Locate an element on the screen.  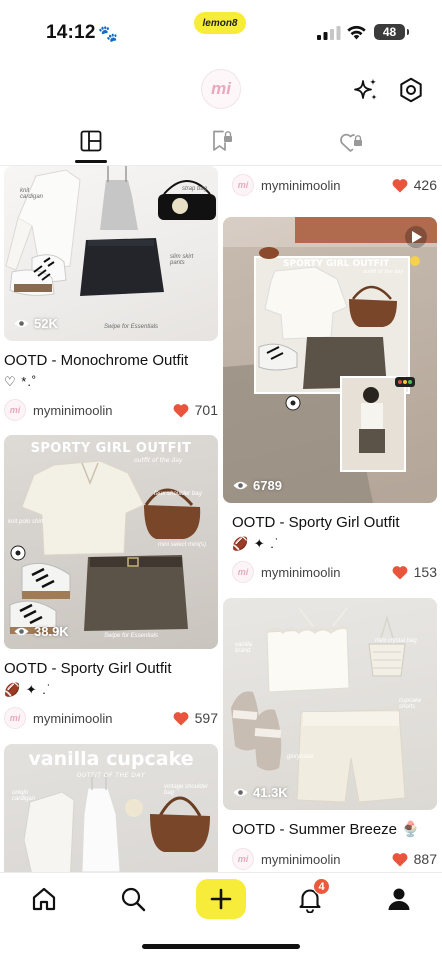
like-button: 701 is located at coordinates (195, 410).